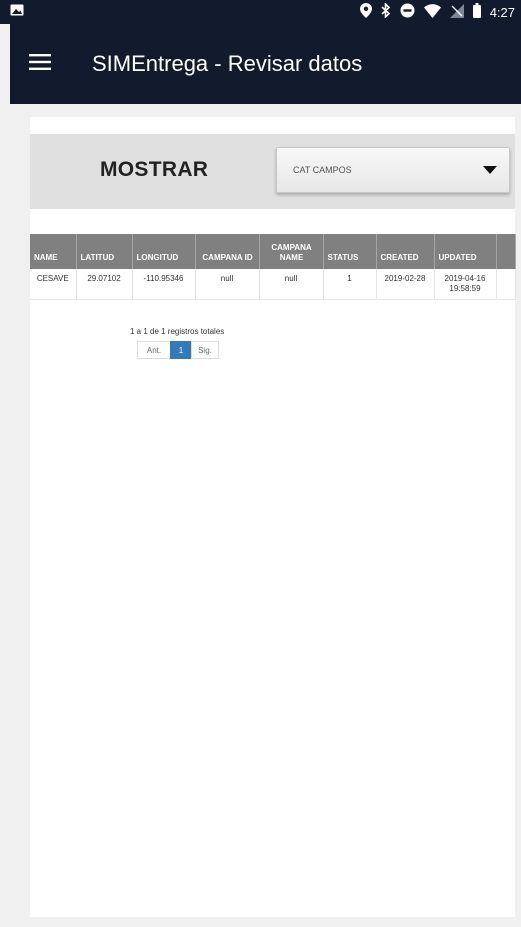 Image resolution: width=521 pixels, height=927 pixels. I want to click on menu-button, so click(40, 64).